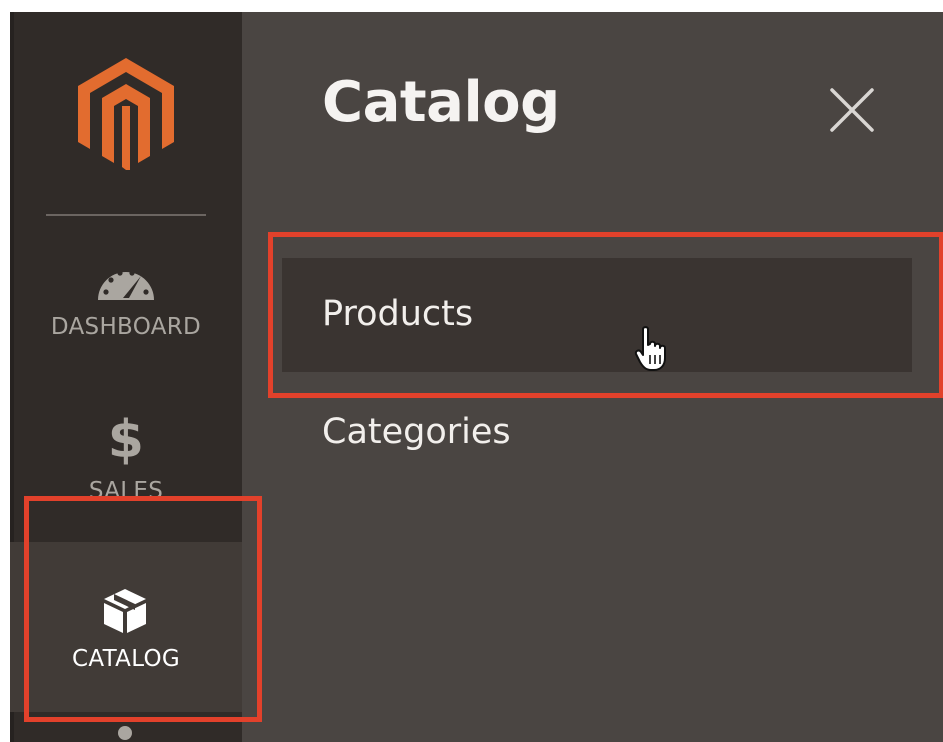 The image size is (943, 742). I want to click on sidebar-item-sales: $ SALES, so click(126, 472).